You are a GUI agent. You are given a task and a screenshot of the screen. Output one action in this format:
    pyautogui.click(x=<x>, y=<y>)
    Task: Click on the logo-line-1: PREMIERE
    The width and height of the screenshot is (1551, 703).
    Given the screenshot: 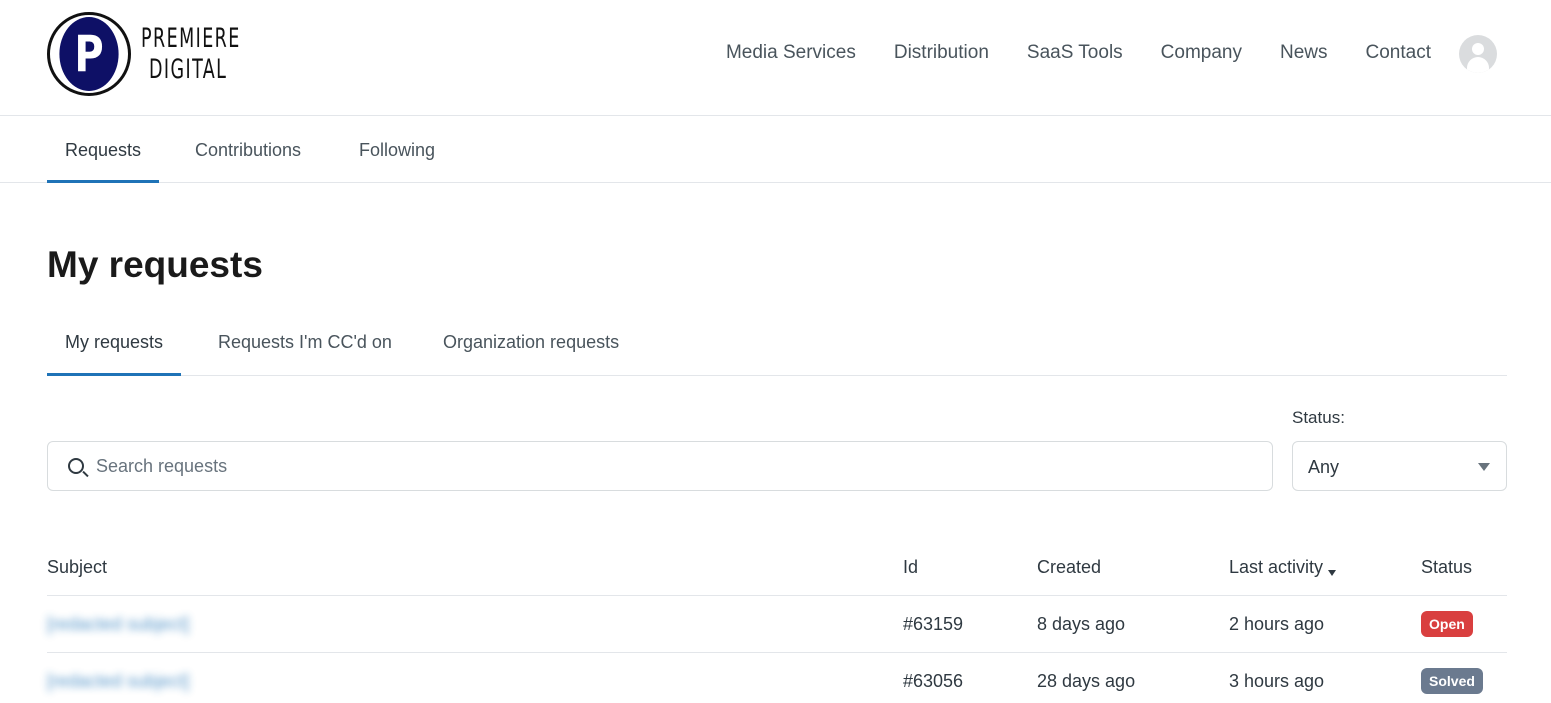 What is the action you would take?
    pyautogui.click(x=191, y=38)
    